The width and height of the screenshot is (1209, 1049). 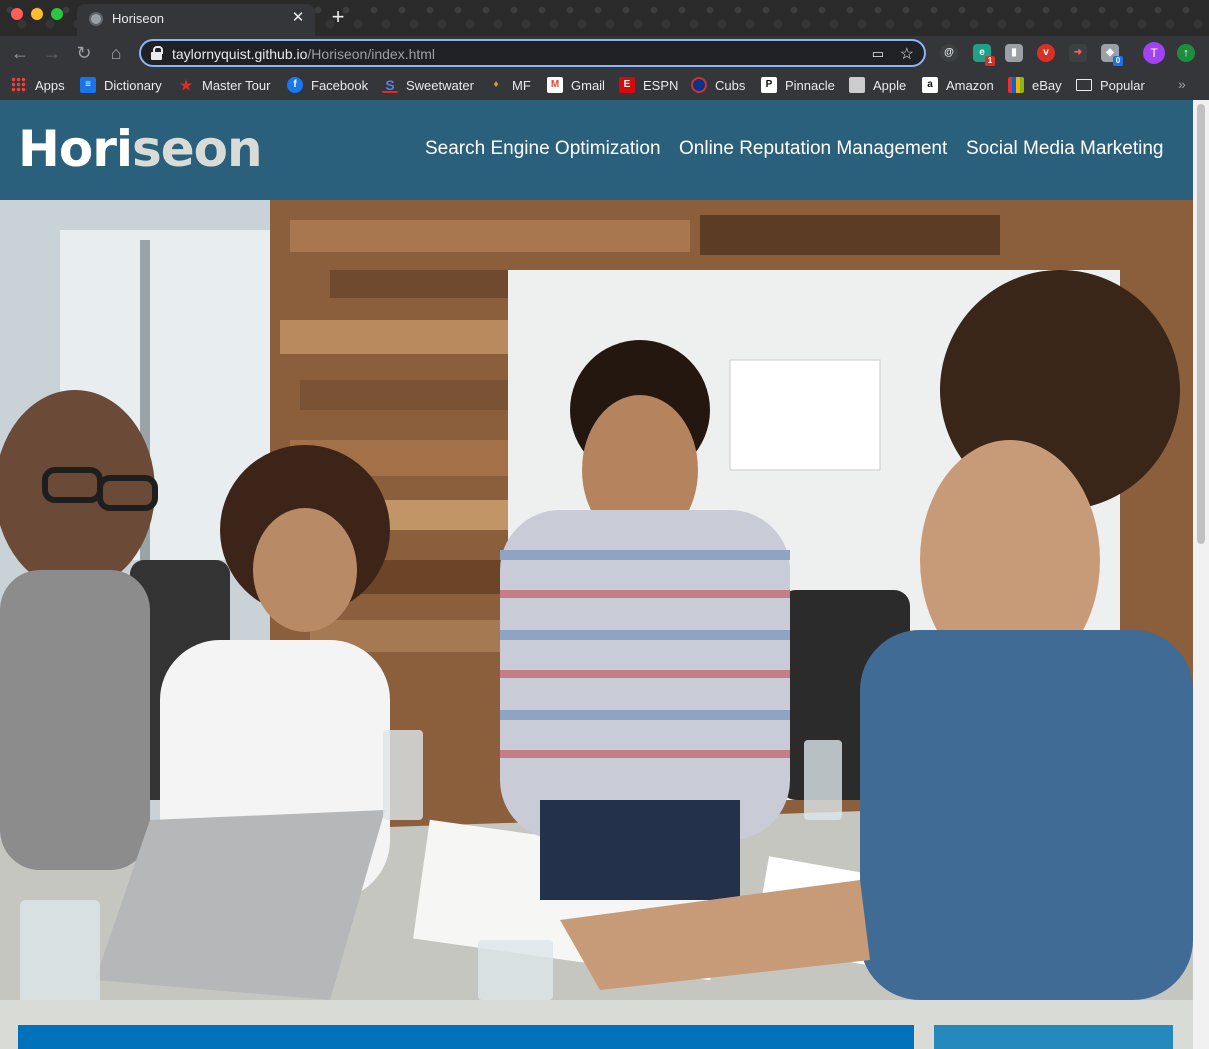 I want to click on site-logo: Horiseon, so click(x=140, y=149).